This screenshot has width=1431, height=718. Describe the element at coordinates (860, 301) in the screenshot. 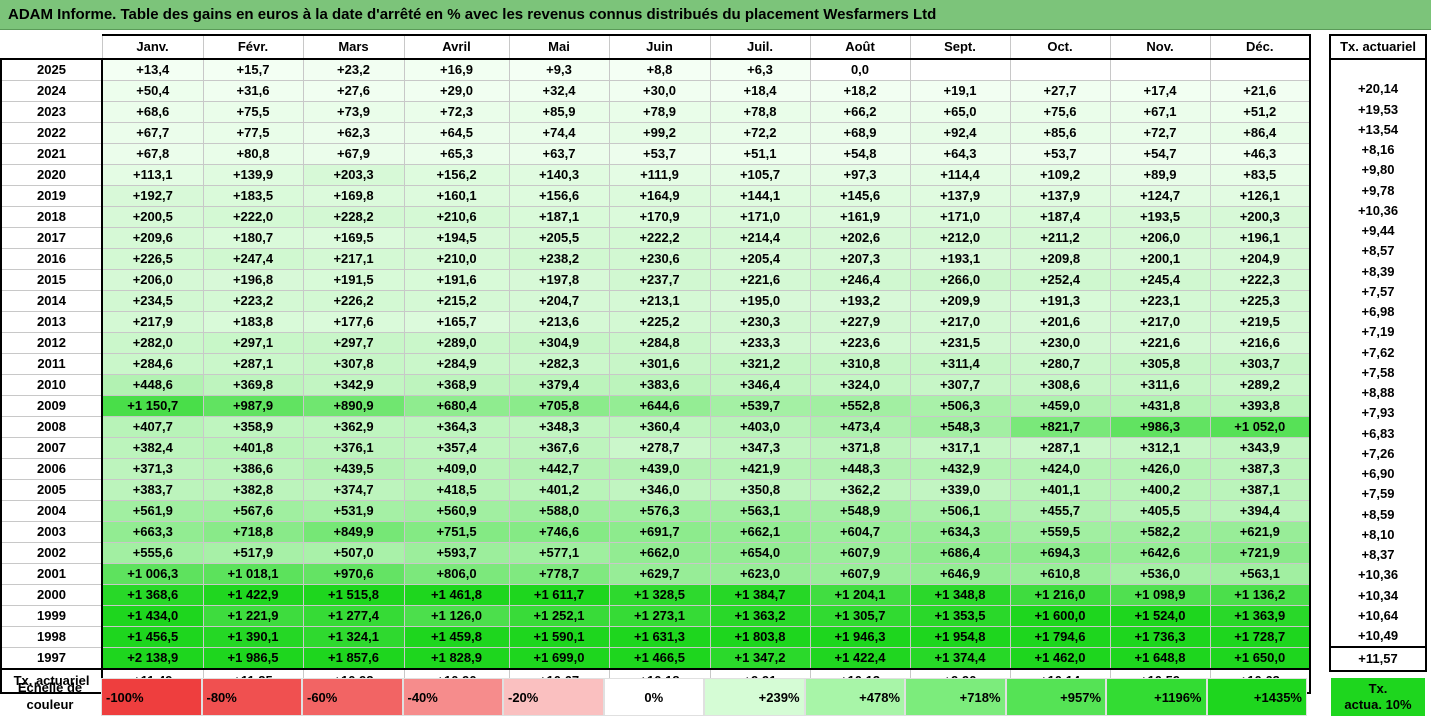

I see `gain-cell: +193,2` at that location.